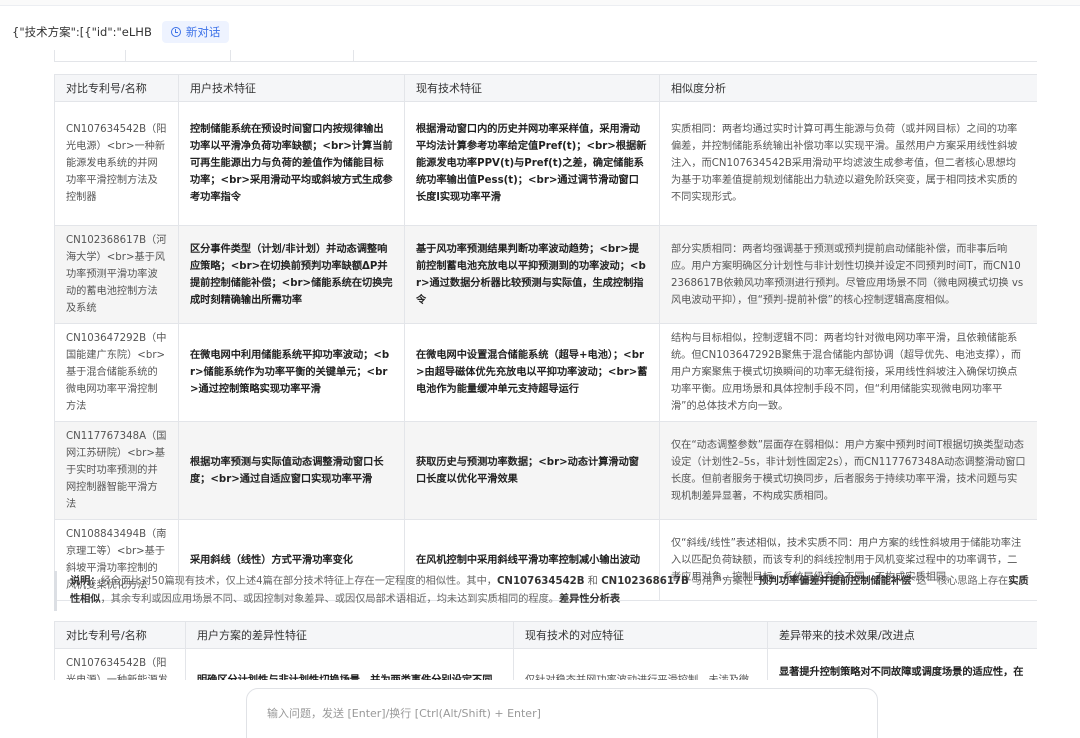  I want to click on new-chat-label: 新对话, so click(203, 32).